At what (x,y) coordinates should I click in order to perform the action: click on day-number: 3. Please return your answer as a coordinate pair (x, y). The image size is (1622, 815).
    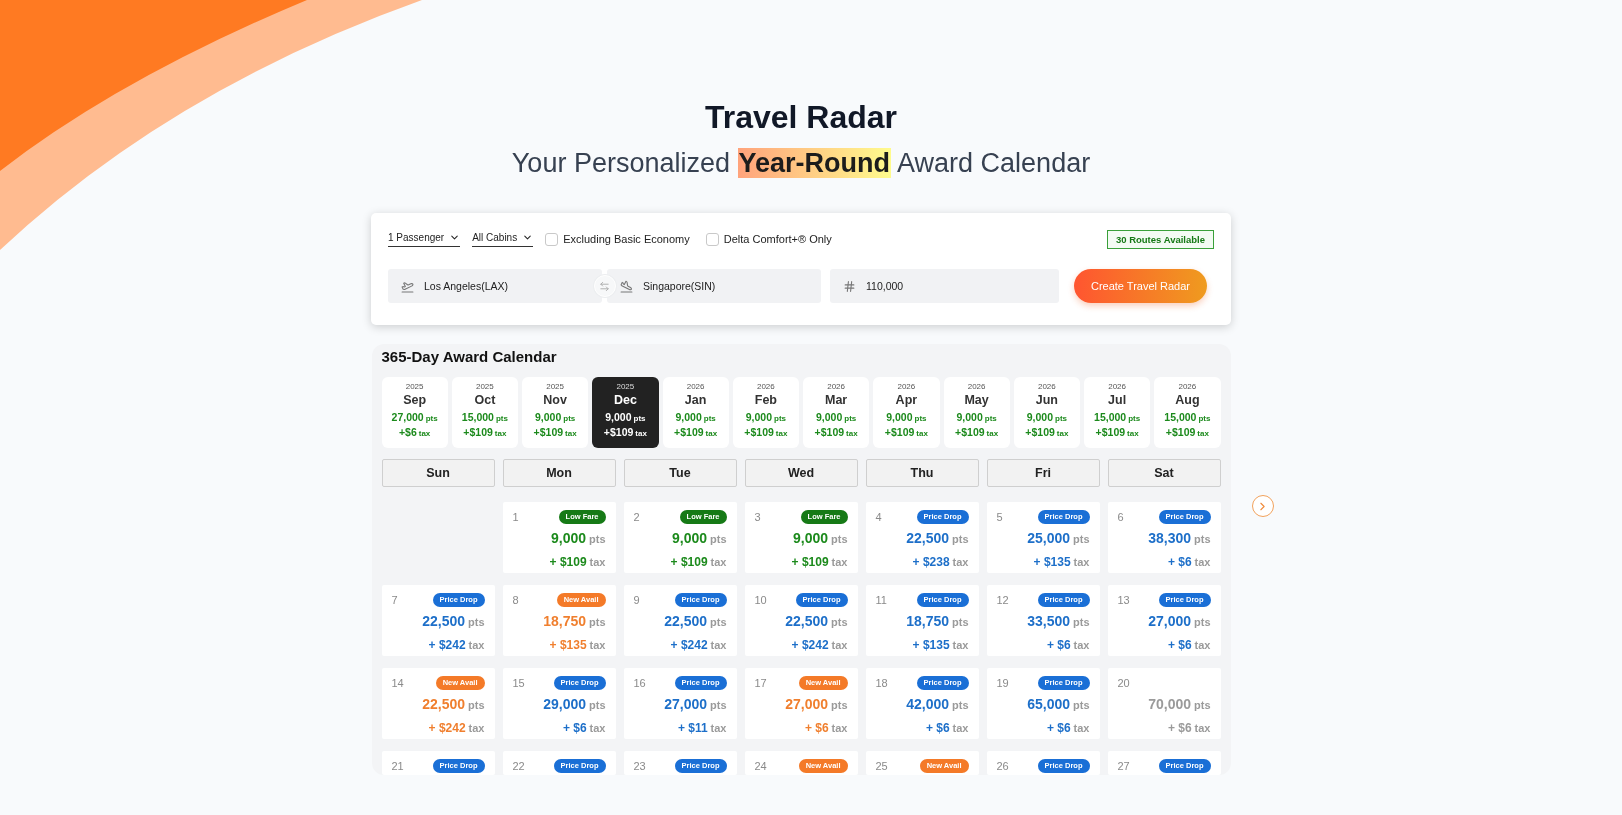
    Looking at the image, I should click on (757, 517).